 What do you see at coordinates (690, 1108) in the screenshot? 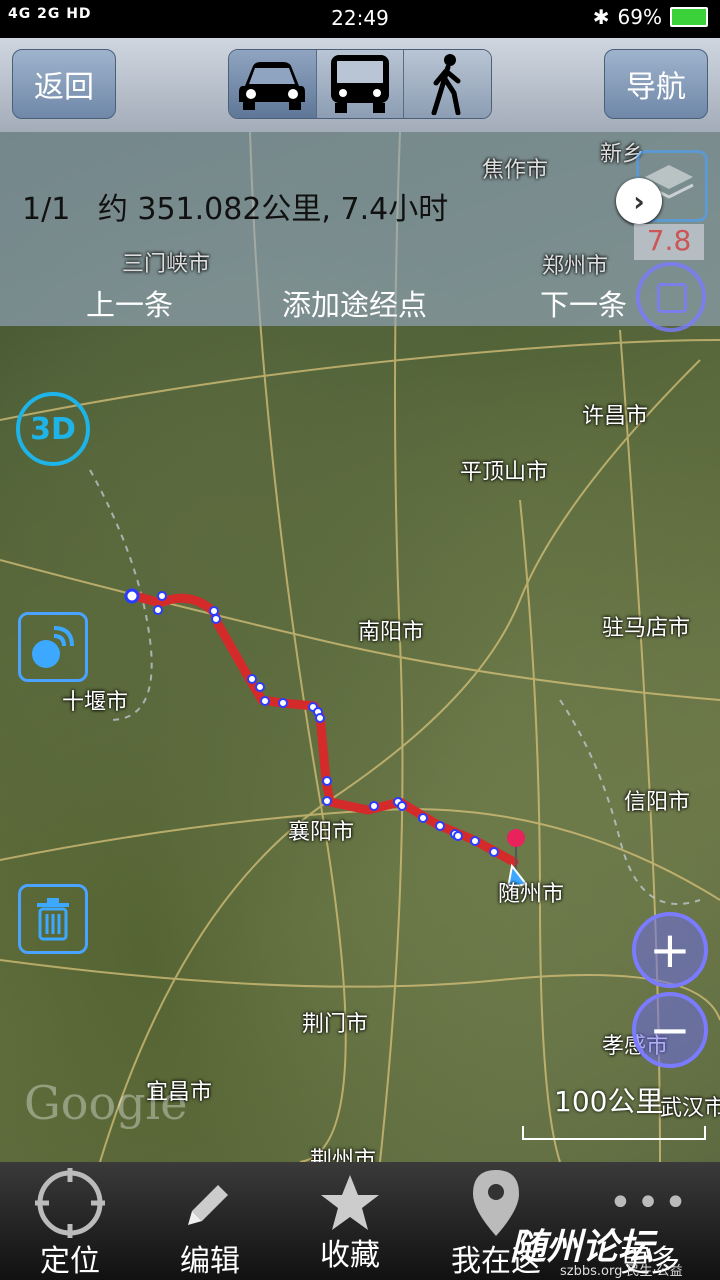
I see `city-label: 武汉市` at bounding box center [690, 1108].